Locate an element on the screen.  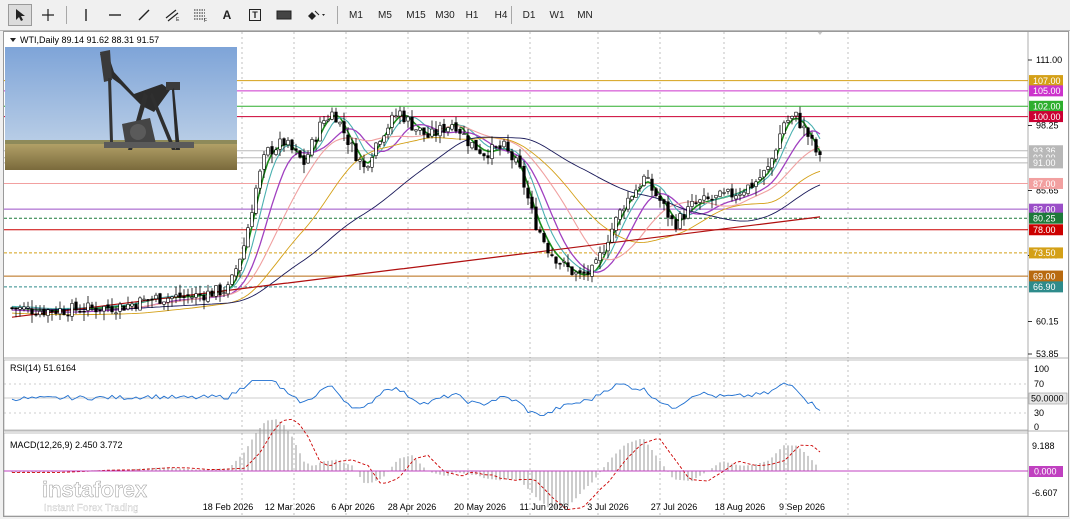
trendline-tool-button is located at coordinates (144, 15).